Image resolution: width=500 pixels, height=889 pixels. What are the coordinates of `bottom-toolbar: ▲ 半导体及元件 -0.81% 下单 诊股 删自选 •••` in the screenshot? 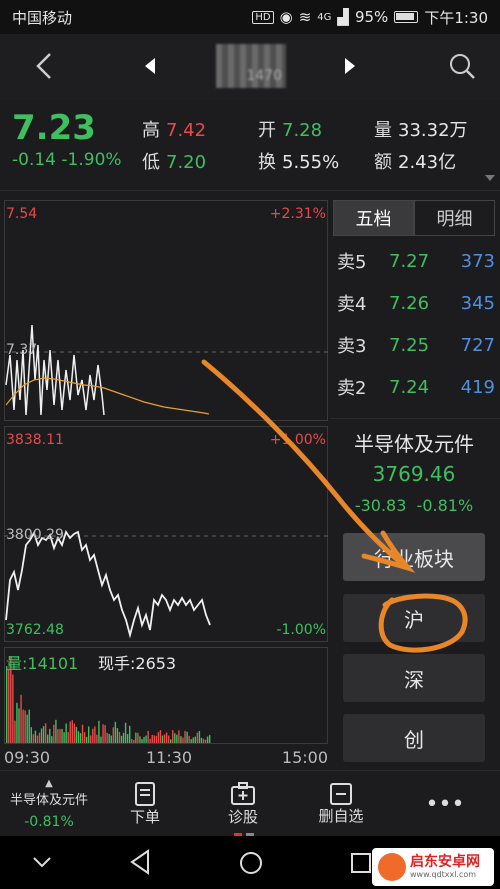 It's located at (250, 803).